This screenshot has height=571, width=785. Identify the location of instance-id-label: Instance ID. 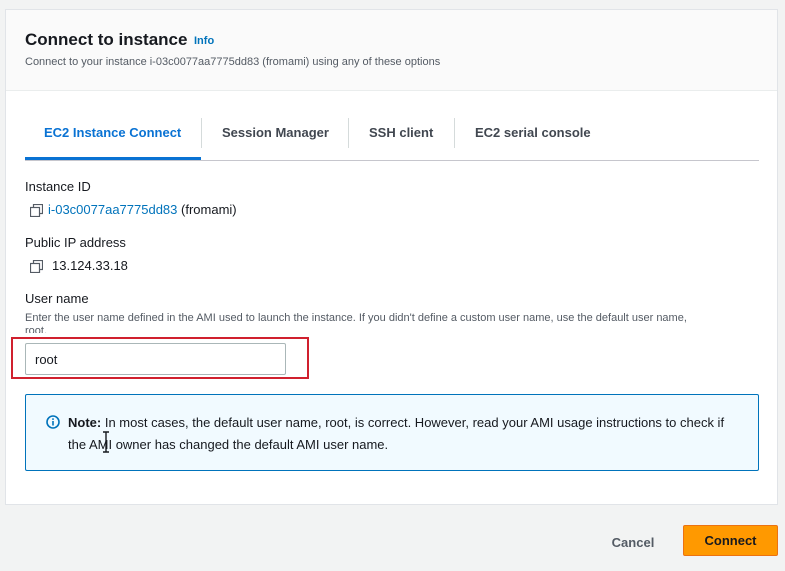
(58, 186).